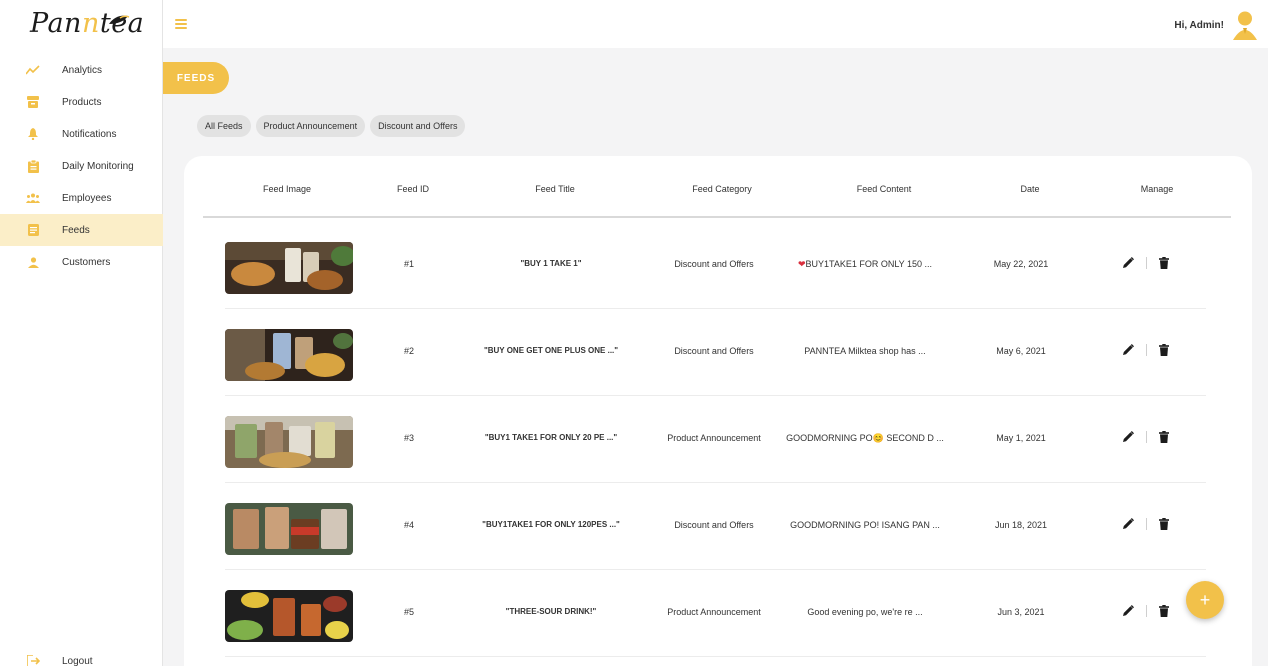 Image resolution: width=1268 pixels, height=666 pixels. Describe the element at coordinates (1021, 438) in the screenshot. I see `feed-date: May 1, 2021` at that location.